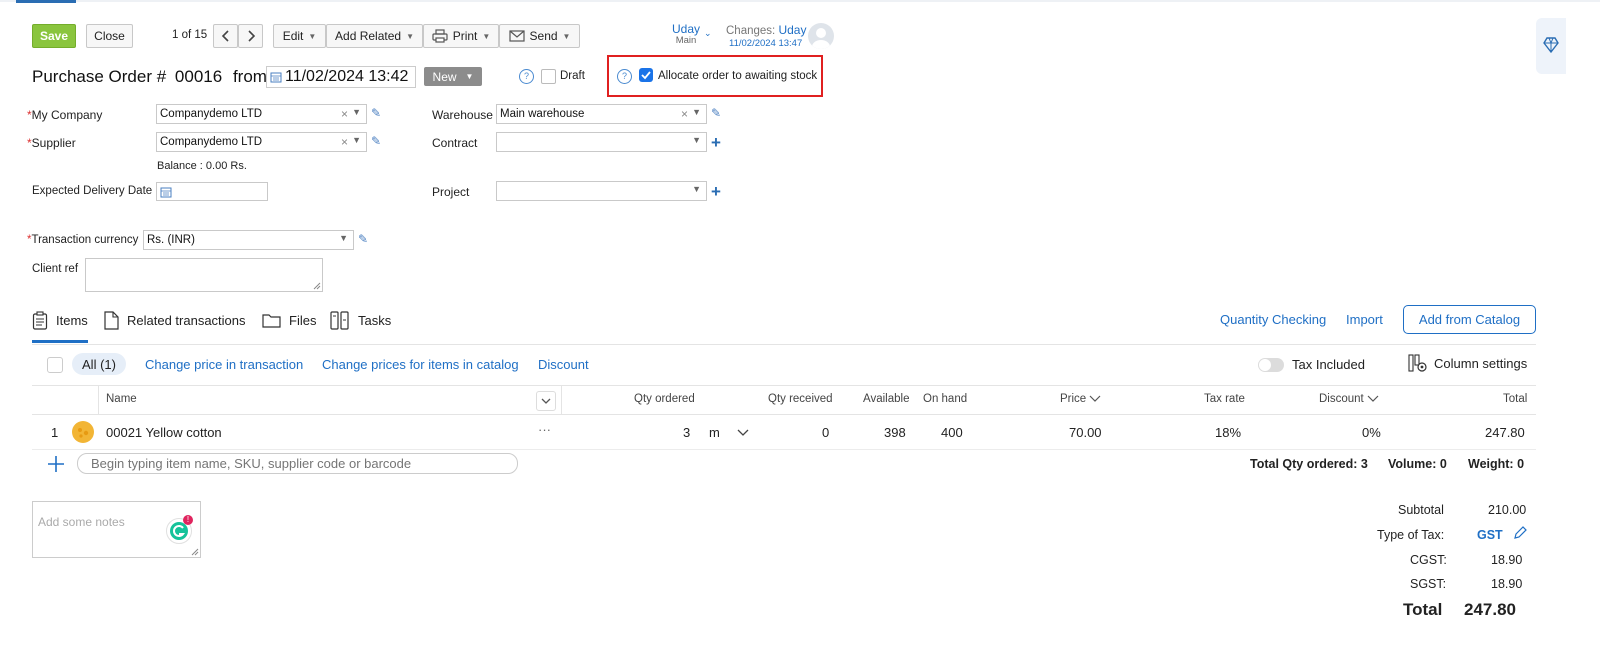  What do you see at coordinates (60, 320) in the screenshot?
I see `tab-items: Items` at bounding box center [60, 320].